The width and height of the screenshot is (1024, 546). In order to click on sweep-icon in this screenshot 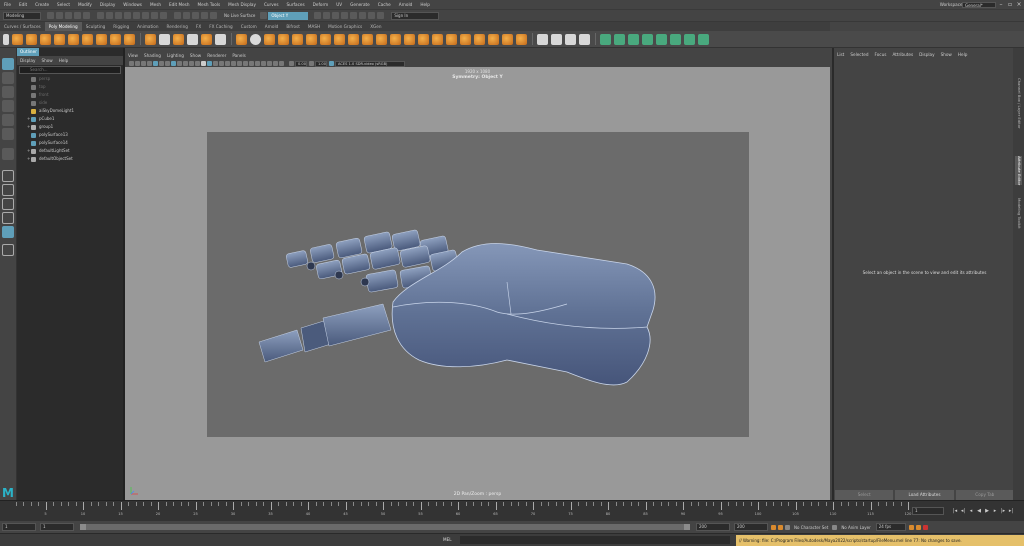, I will do `click(164, 39)`.